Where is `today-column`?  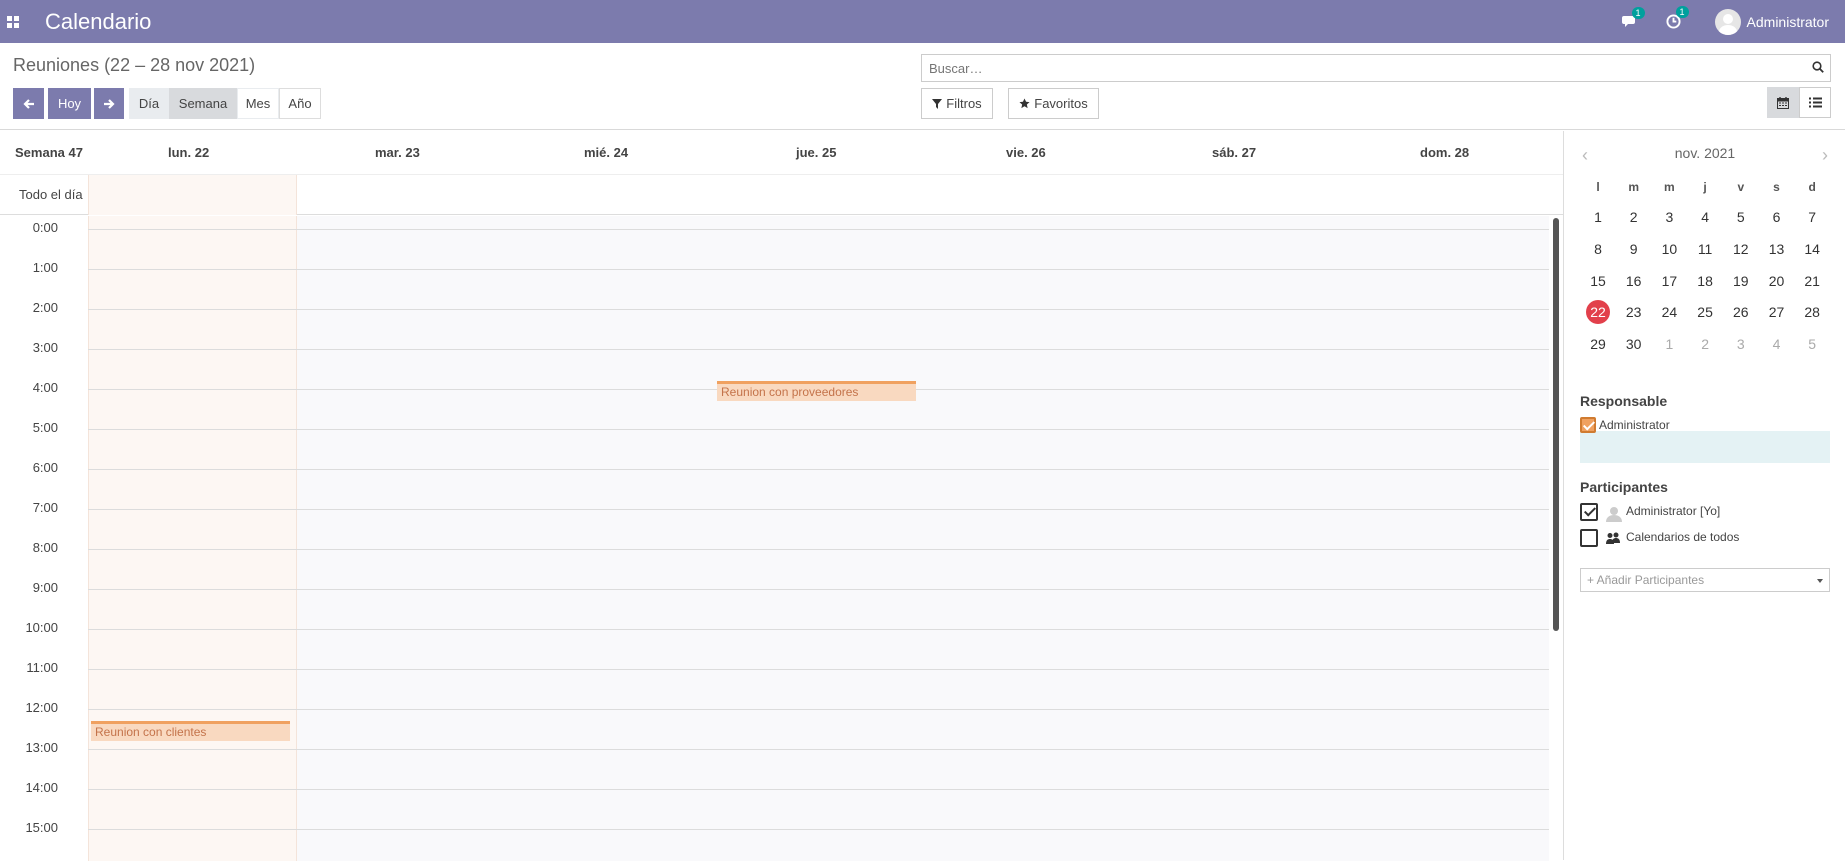
today-column is located at coordinates (192, 538).